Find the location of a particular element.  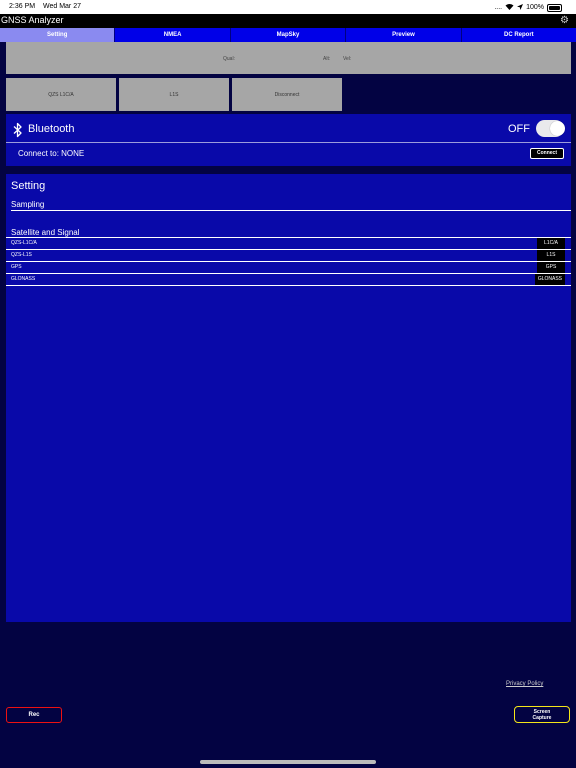

screen-capture-button: Screen Capture is located at coordinates (542, 714).